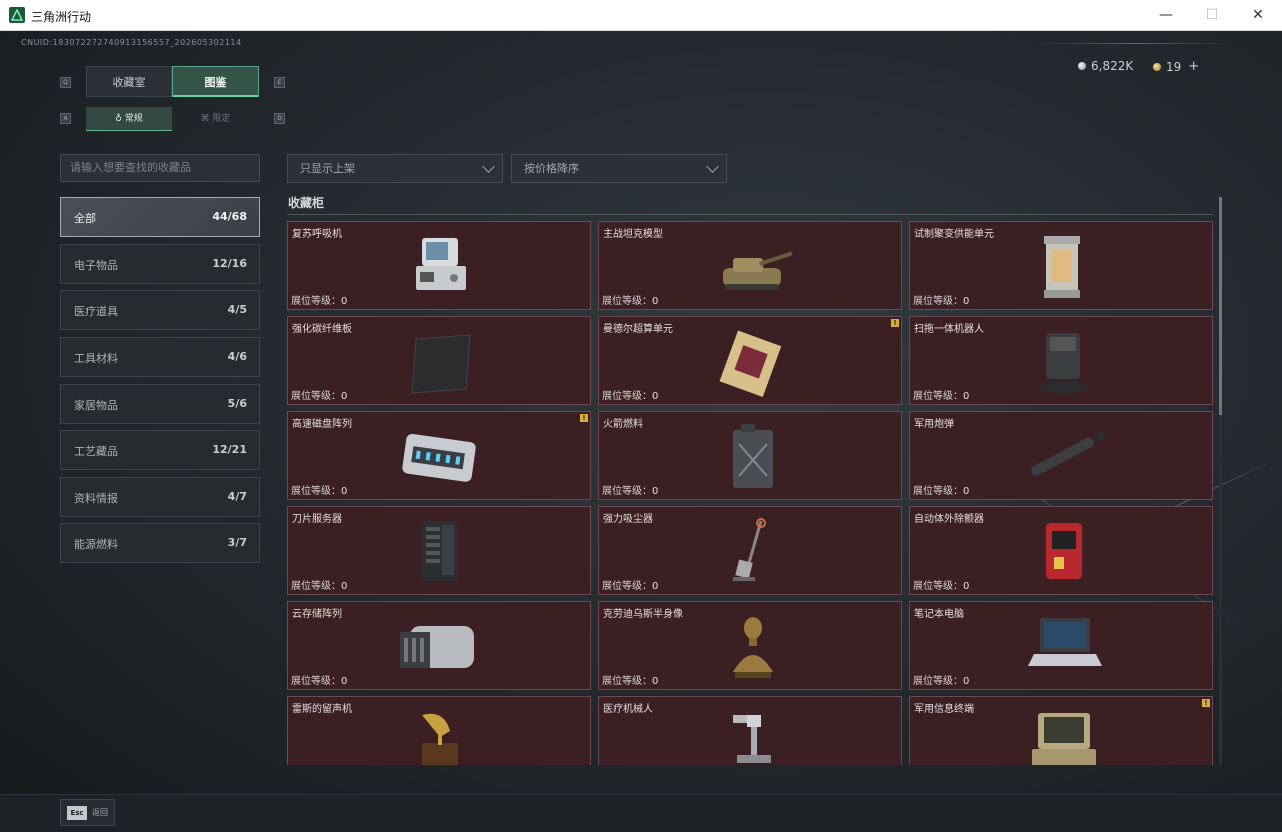 This screenshot has height=832, width=1282. Describe the element at coordinates (633, 234) in the screenshot. I see `item-name: 主战坦克模型` at that location.